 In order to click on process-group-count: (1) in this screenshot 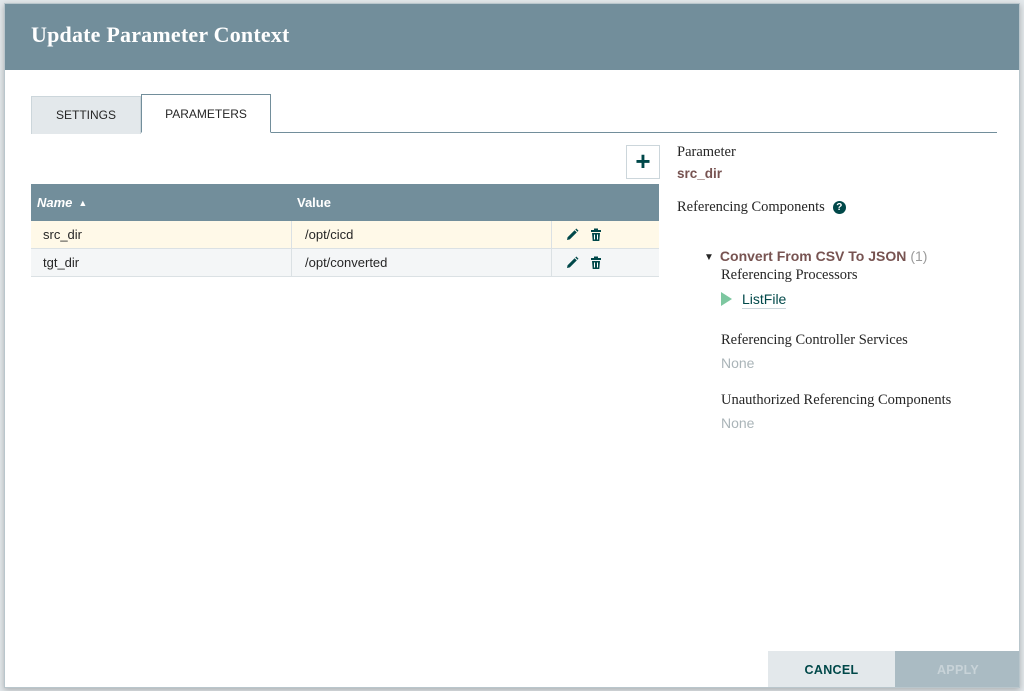, I will do `click(919, 256)`.